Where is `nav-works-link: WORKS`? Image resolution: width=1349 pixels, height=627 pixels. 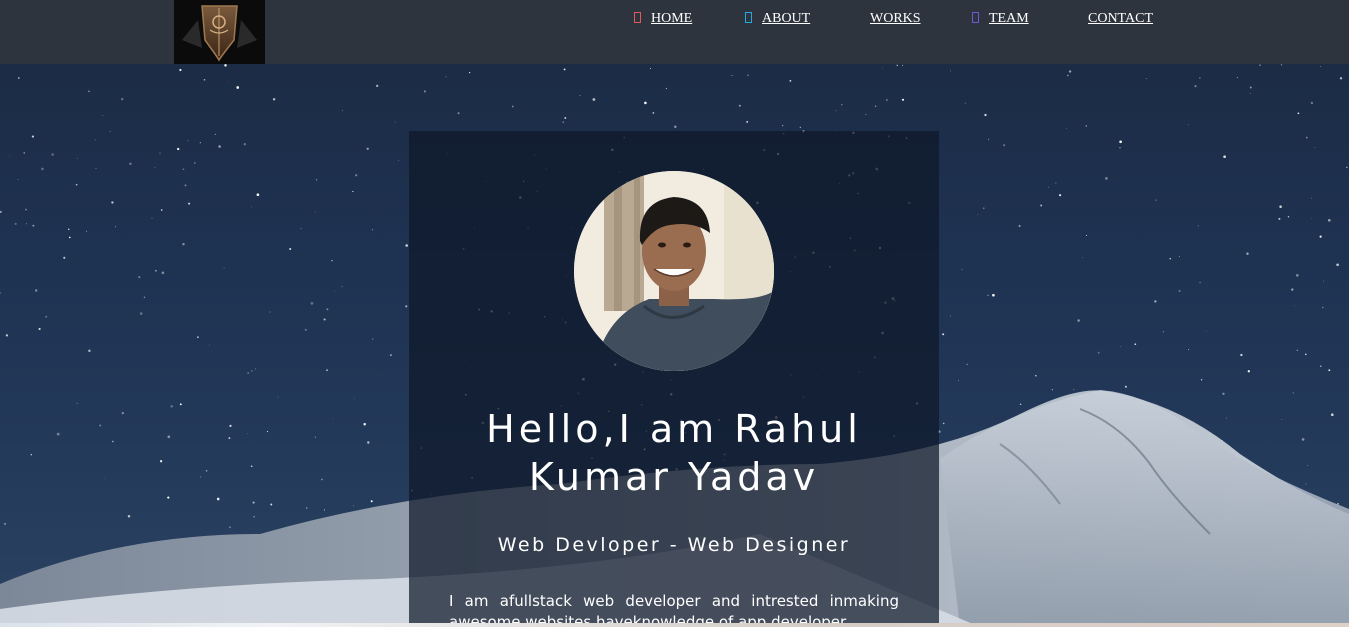 nav-works-link: WORKS is located at coordinates (895, 20).